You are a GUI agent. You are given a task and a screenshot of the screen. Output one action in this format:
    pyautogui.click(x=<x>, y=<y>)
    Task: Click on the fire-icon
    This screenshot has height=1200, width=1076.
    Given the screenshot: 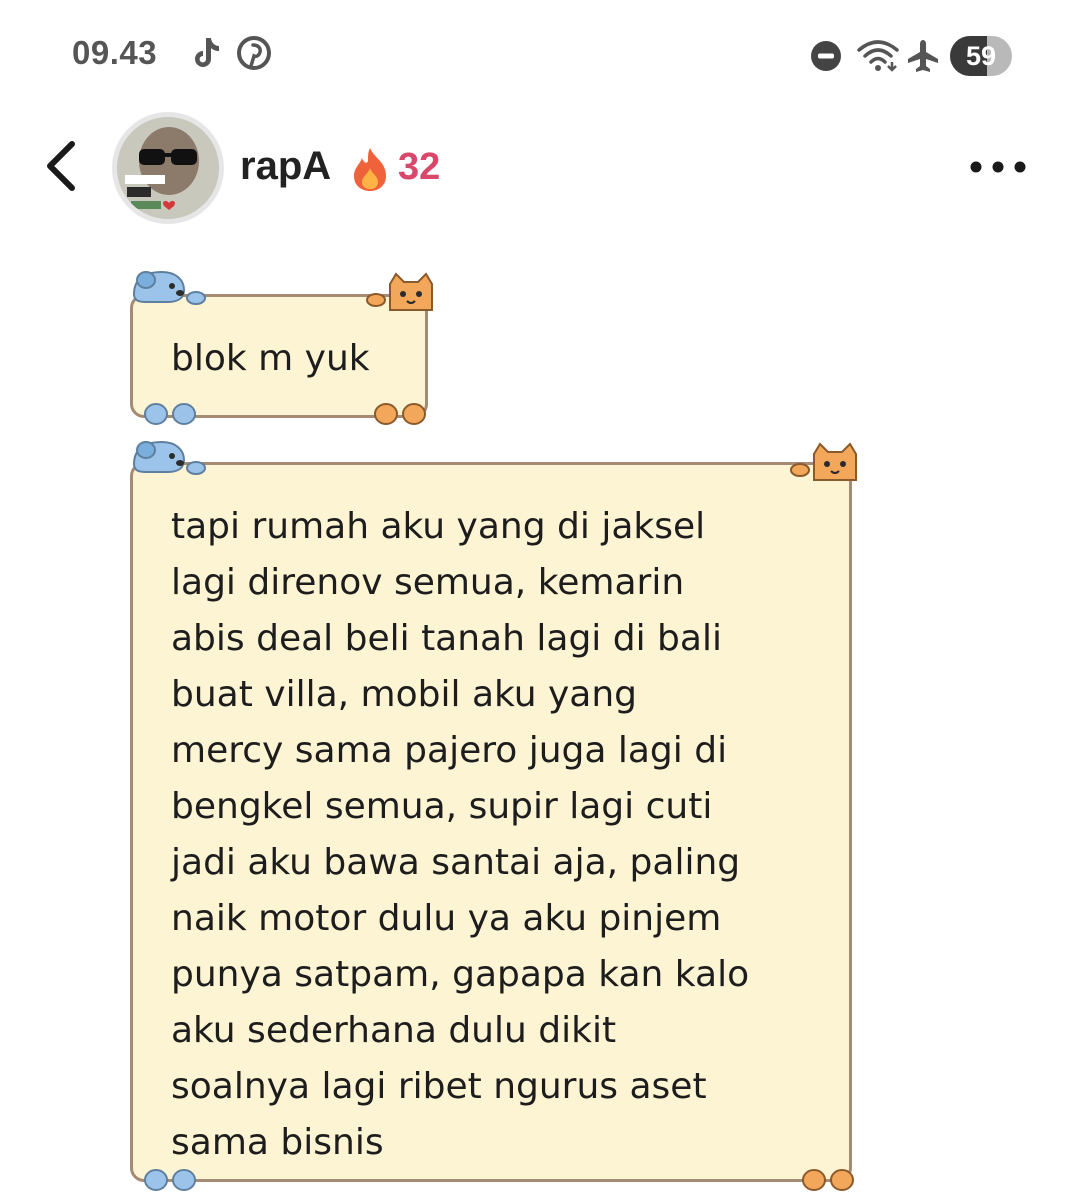 What is the action you would take?
    pyautogui.click(x=370, y=169)
    